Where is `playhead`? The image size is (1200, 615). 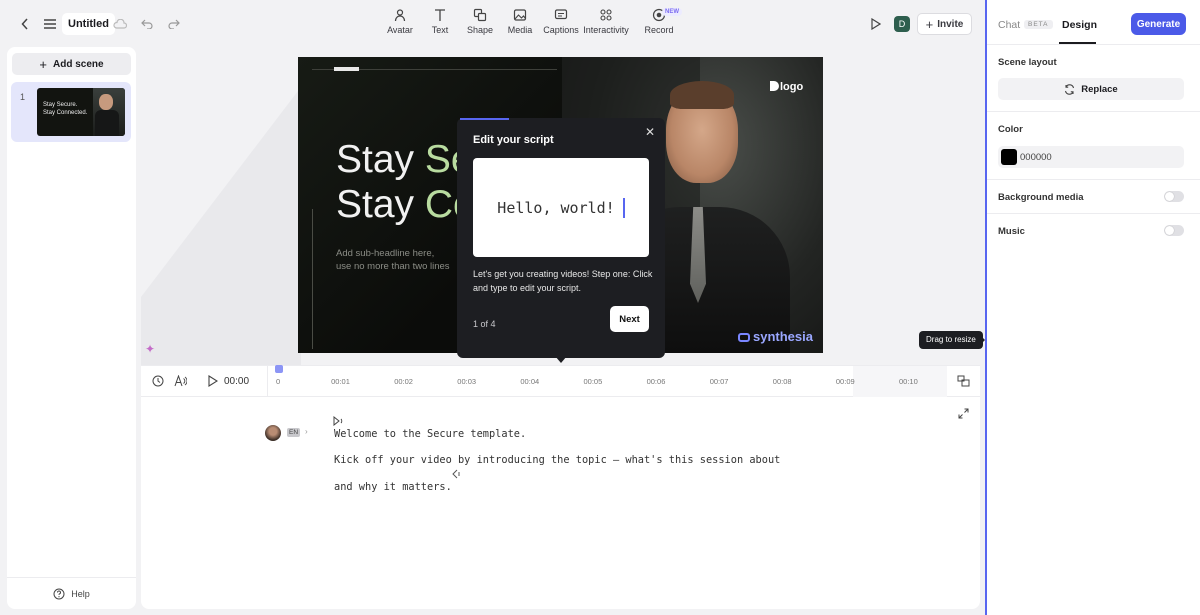 playhead is located at coordinates (279, 369).